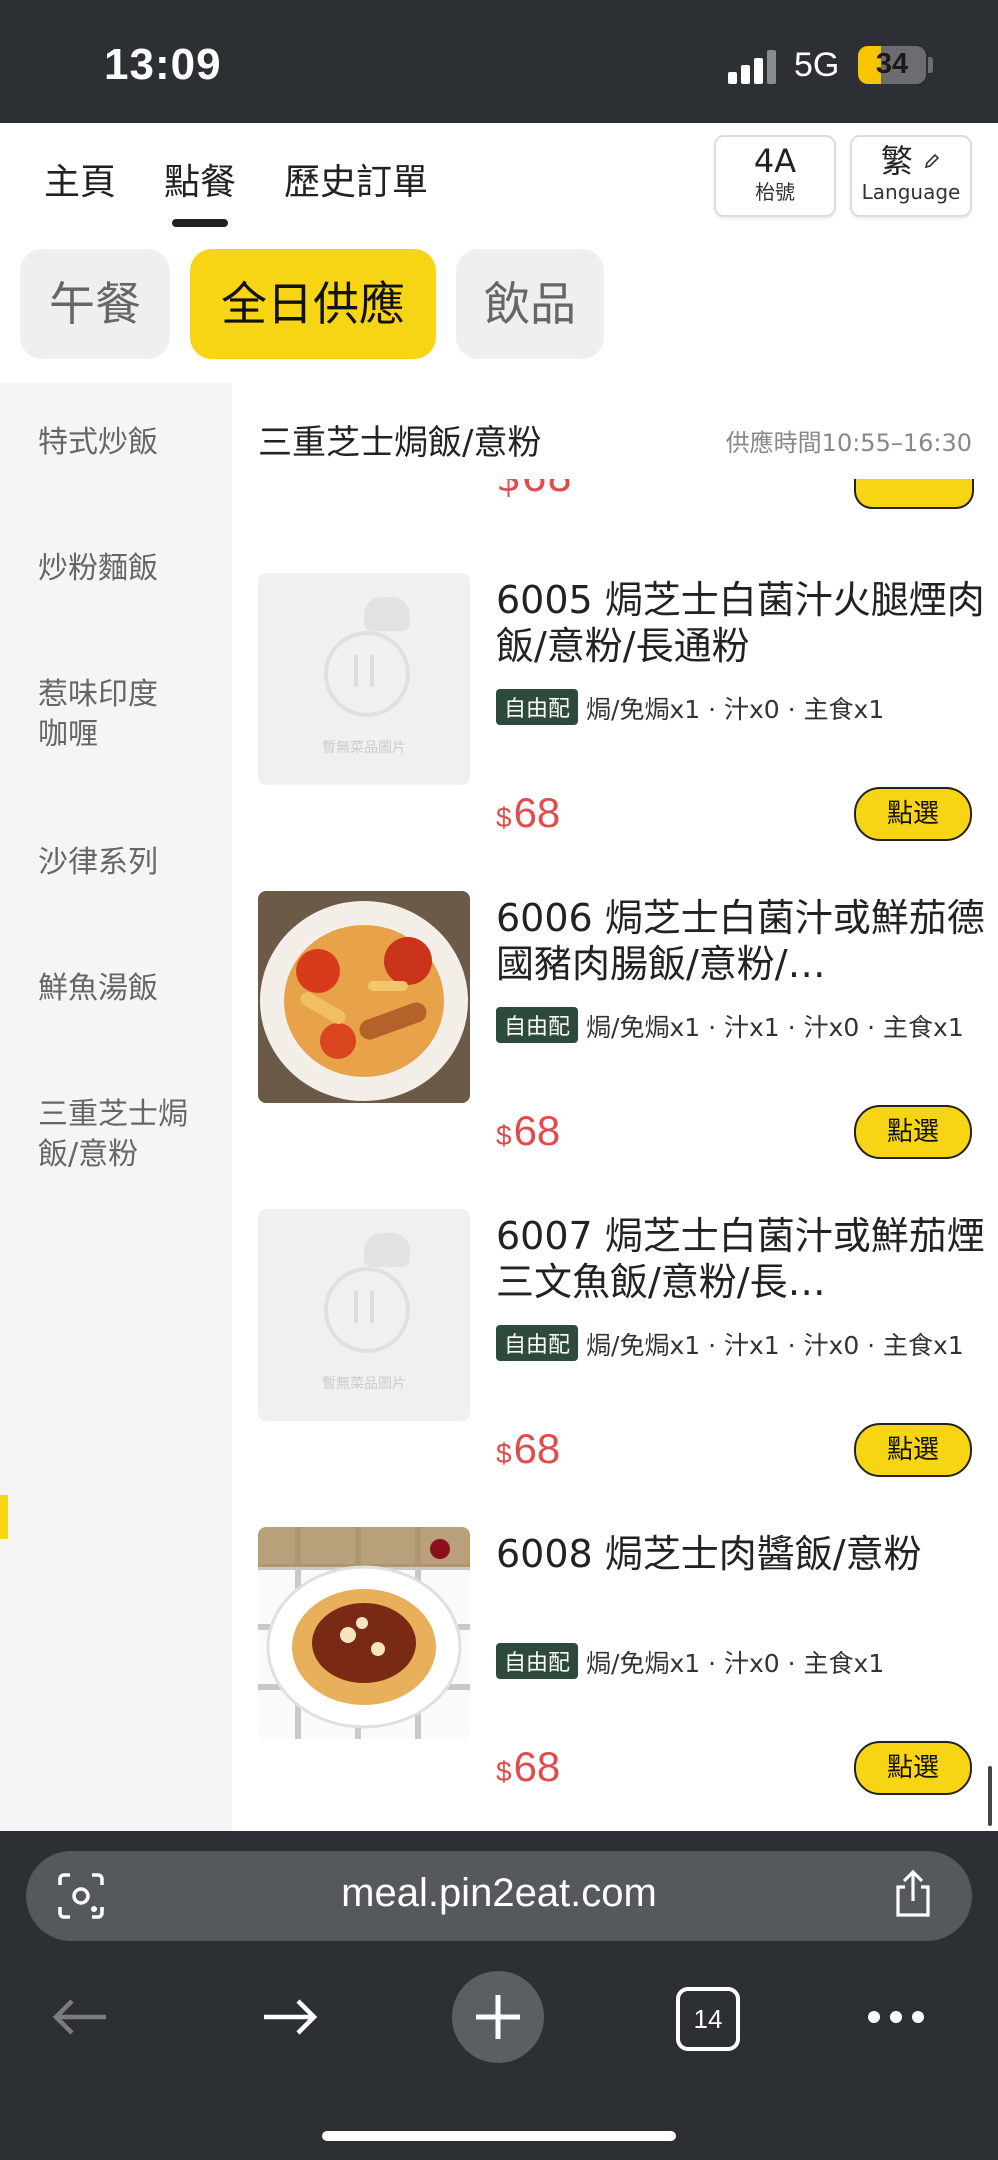 This screenshot has height=2160, width=998. Describe the element at coordinates (896, 161) in the screenshot. I see `language-current: 繁` at that location.